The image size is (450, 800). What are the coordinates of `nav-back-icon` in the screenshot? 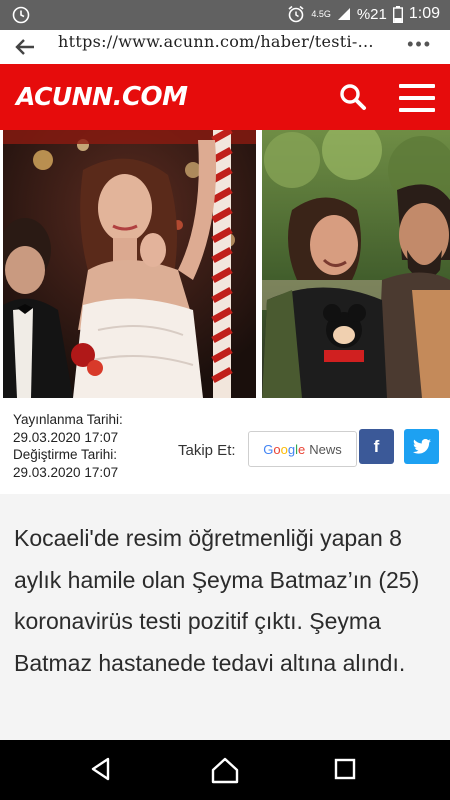 It's located at (101, 769).